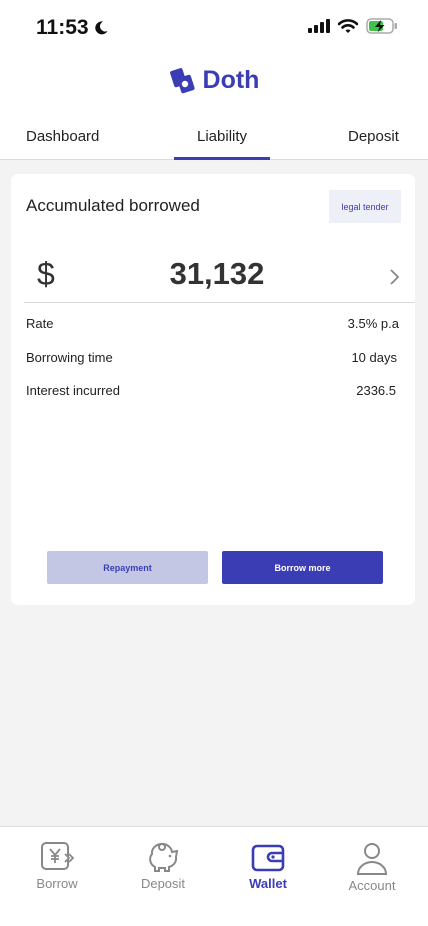 This screenshot has width=428, height=926. Describe the element at coordinates (57, 883) in the screenshot. I see `nav-borrow-label: Borrow` at that location.